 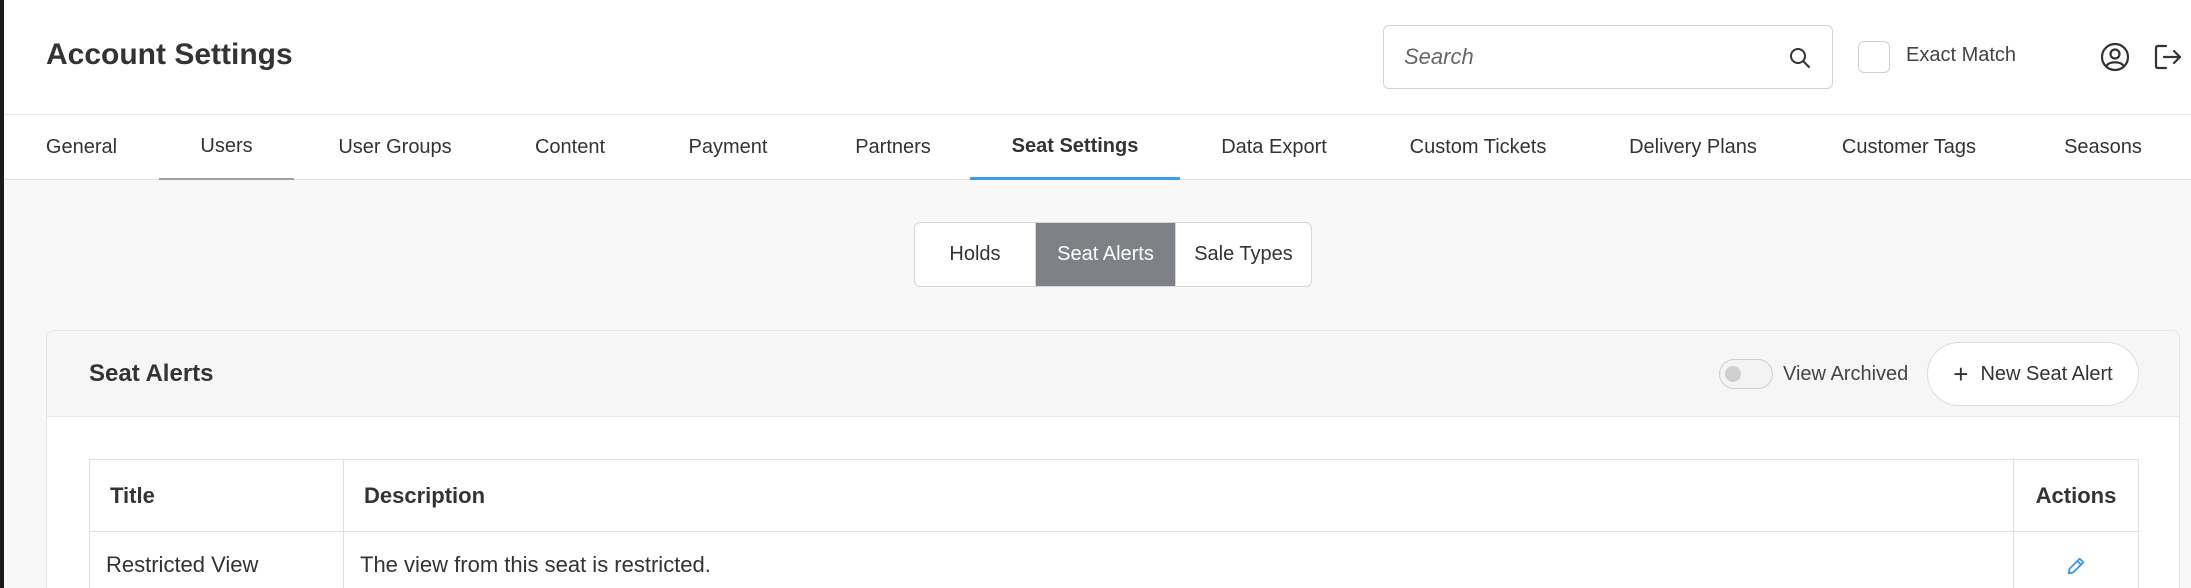 I want to click on seat-settings-subtabs: Holds Seat Alerts Sale Types, so click(x=1113, y=254).